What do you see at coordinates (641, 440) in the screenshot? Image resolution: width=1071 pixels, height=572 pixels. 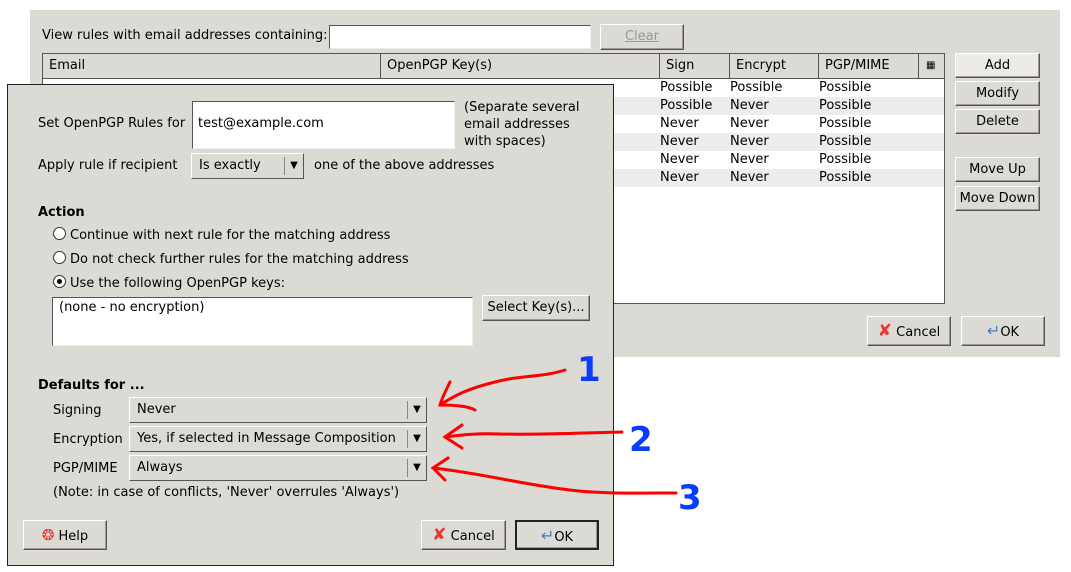 I see `annotation-number-2: 2` at bounding box center [641, 440].